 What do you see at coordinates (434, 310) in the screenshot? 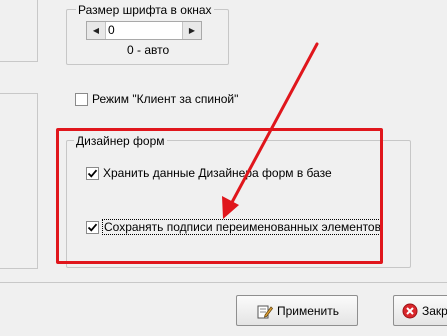
I see `close-button-label: Закр` at bounding box center [434, 310].